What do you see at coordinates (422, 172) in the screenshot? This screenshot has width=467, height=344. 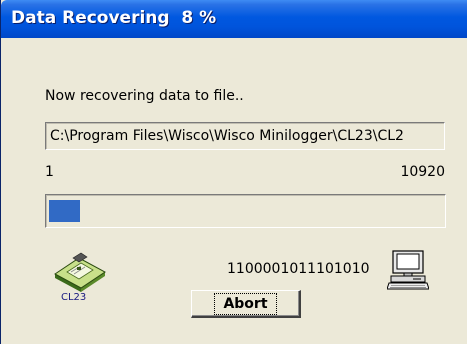 I see `progress-max-label: 10920` at bounding box center [422, 172].